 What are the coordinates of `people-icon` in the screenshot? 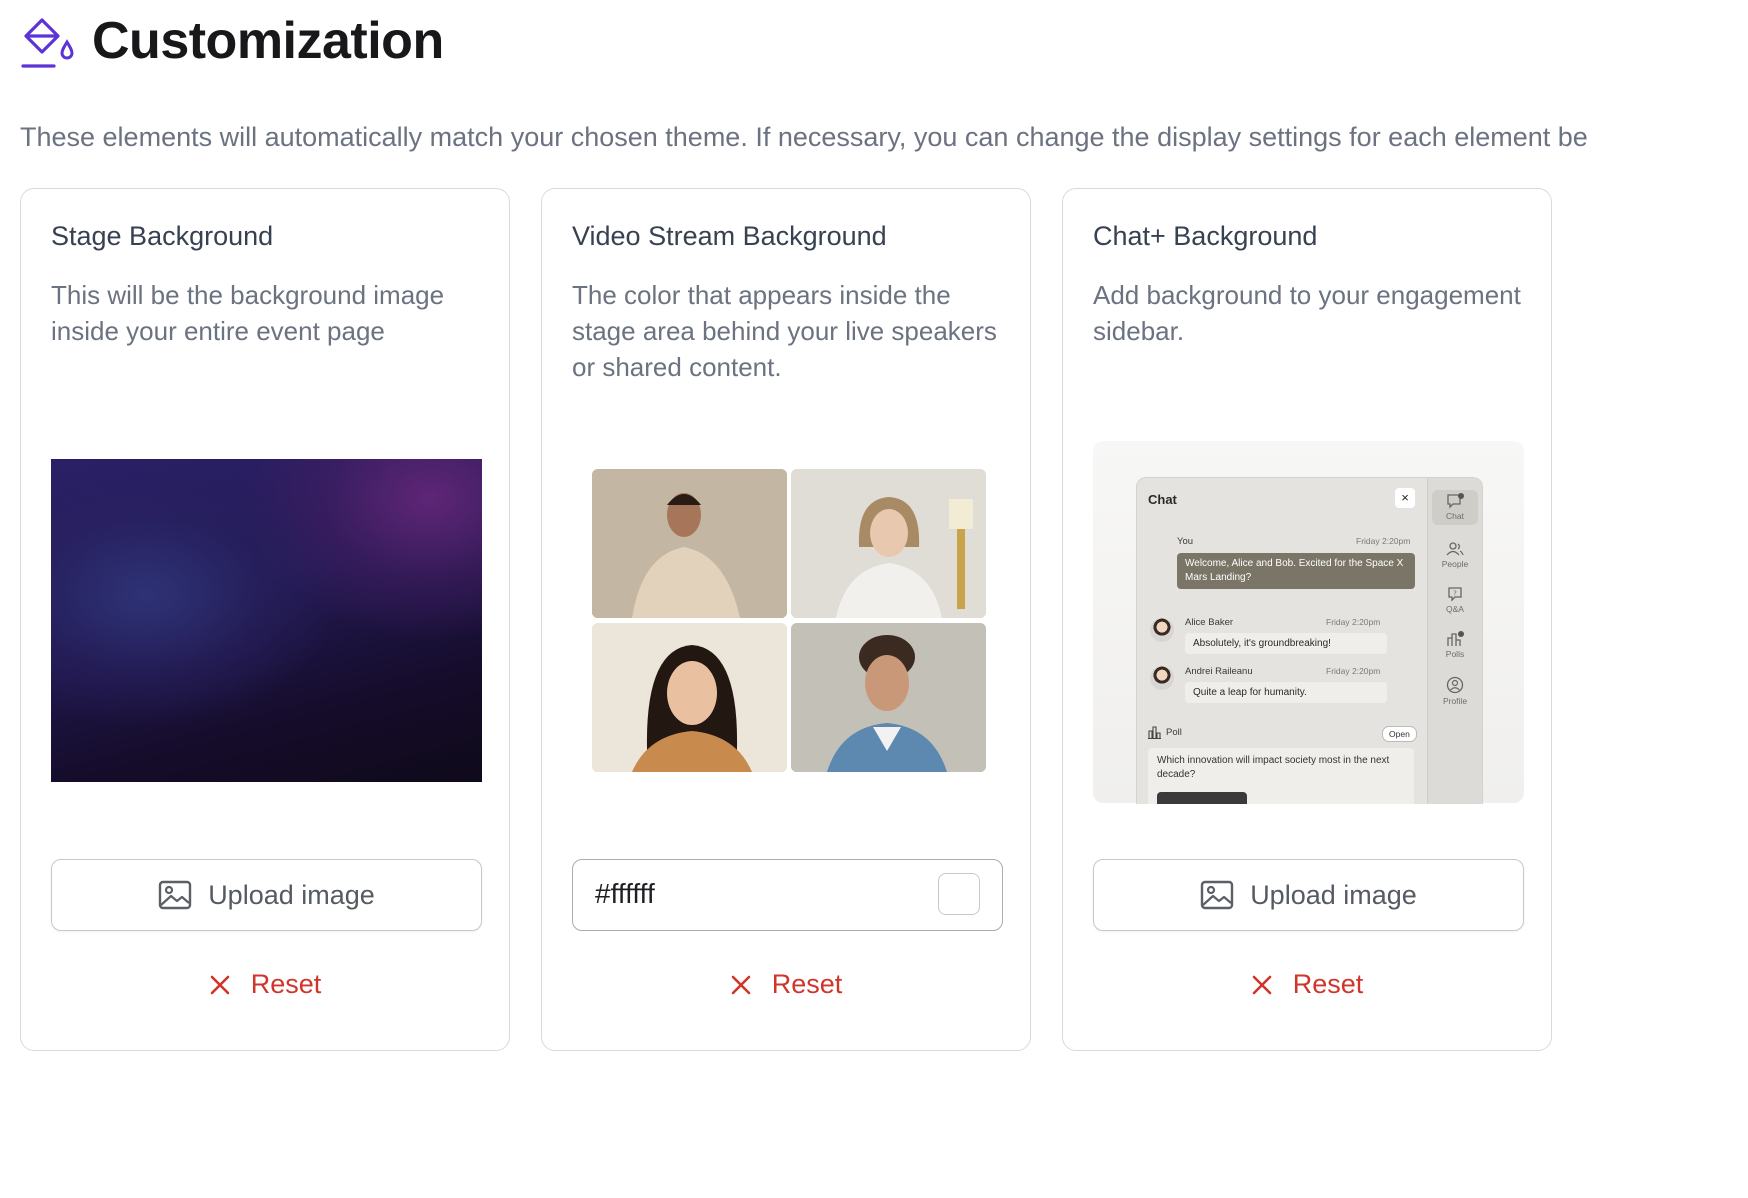 It's located at (1455, 549).